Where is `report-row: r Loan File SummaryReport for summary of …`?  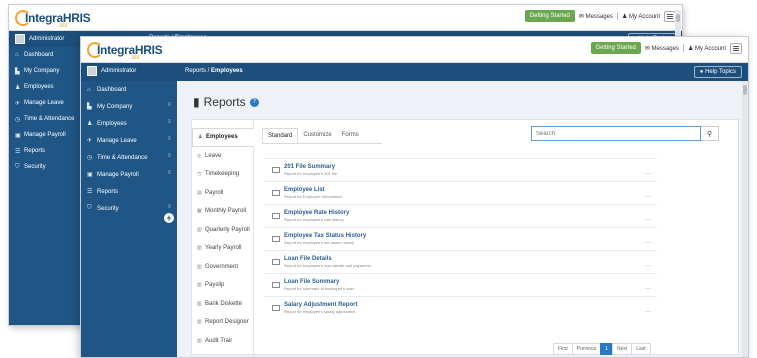
report-row: r Loan File SummaryReport for summary of … is located at coordinates (460, 284).